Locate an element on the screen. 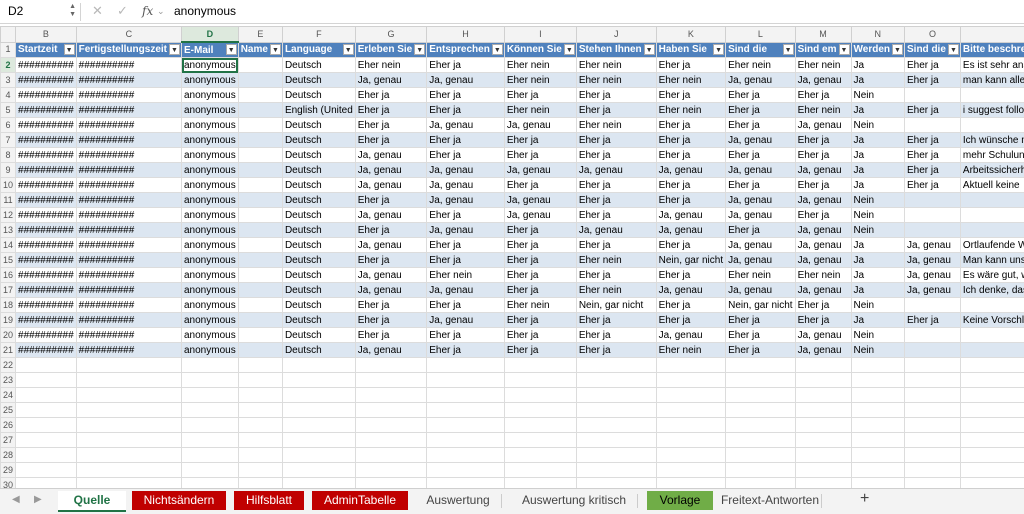 This screenshot has height=514, width=1024. row-number: 28 is located at coordinates (8, 455).